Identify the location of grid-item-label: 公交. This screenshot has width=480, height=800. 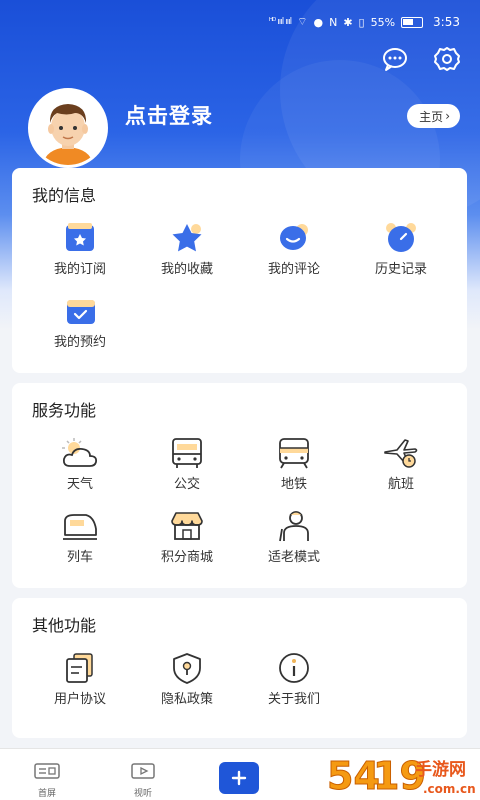
(186, 484).